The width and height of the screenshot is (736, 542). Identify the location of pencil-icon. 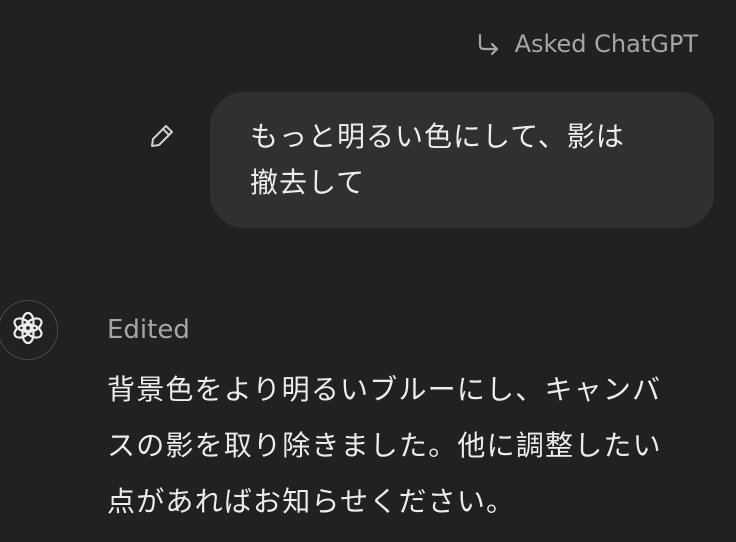
(162, 138).